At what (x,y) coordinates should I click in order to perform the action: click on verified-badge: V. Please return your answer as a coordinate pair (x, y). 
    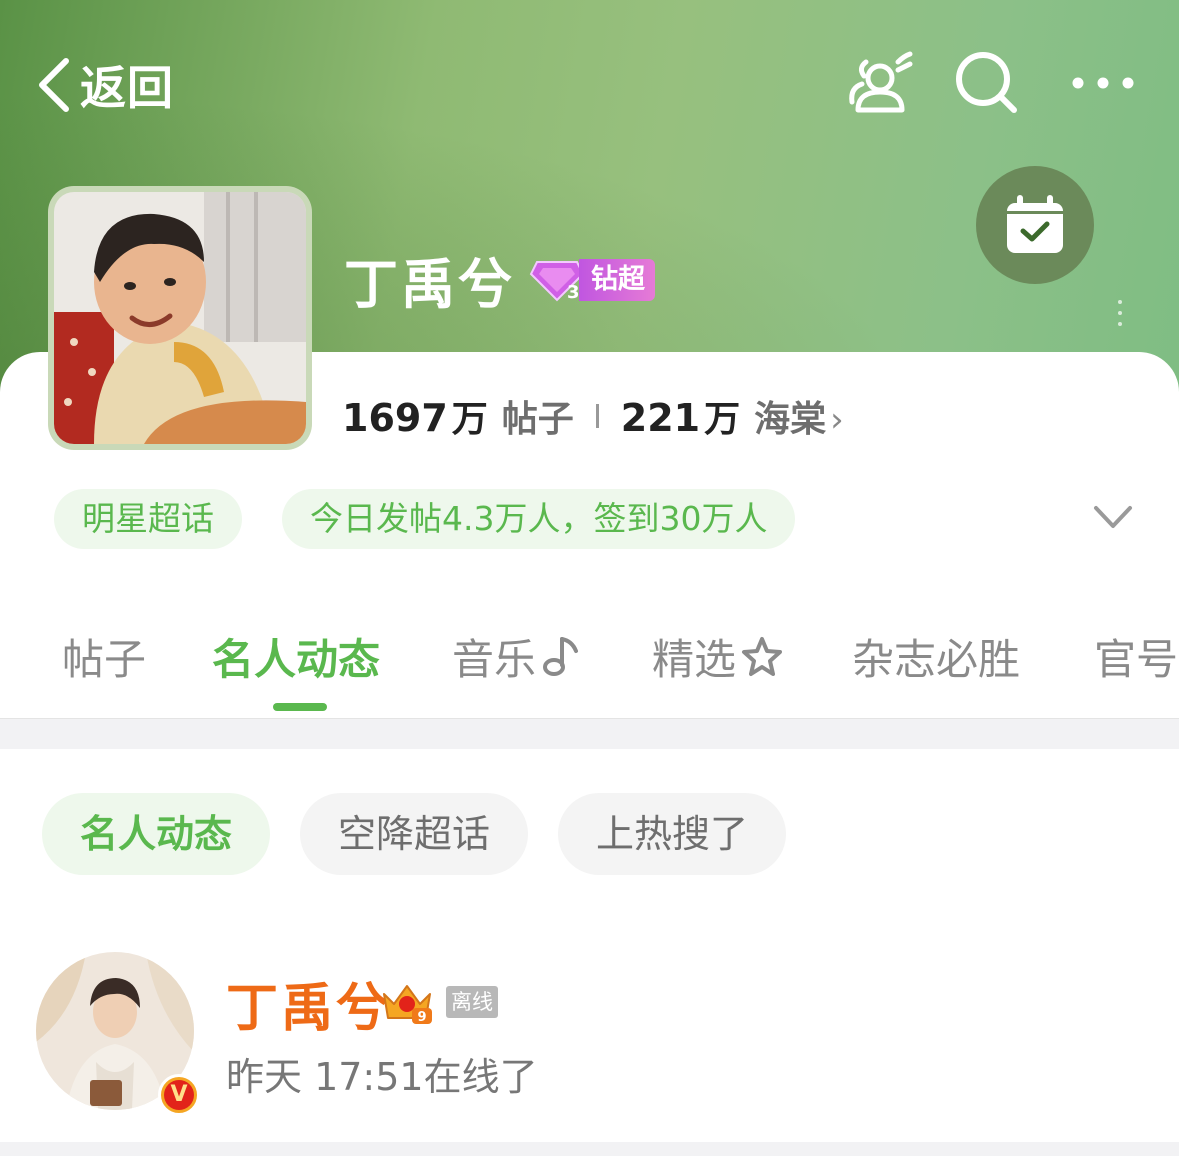
    Looking at the image, I should click on (179, 1095).